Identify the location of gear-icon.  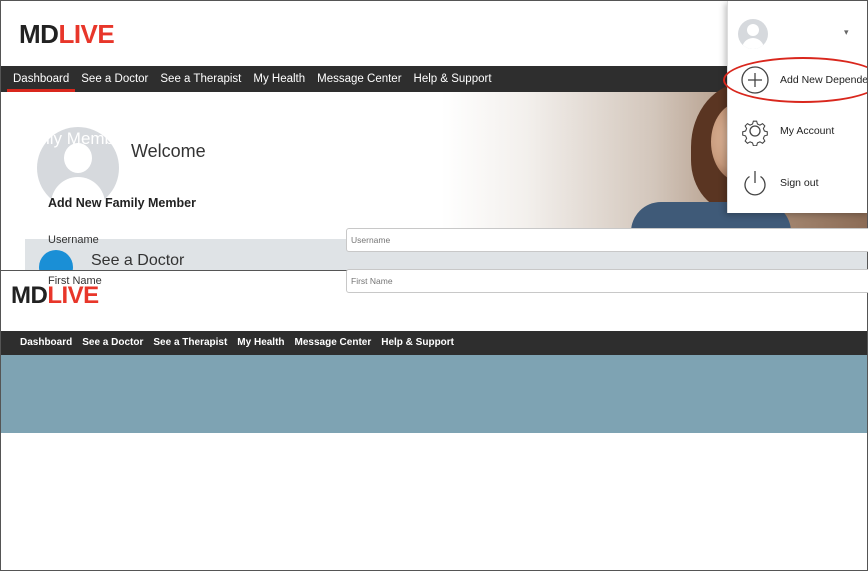
(755, 131).